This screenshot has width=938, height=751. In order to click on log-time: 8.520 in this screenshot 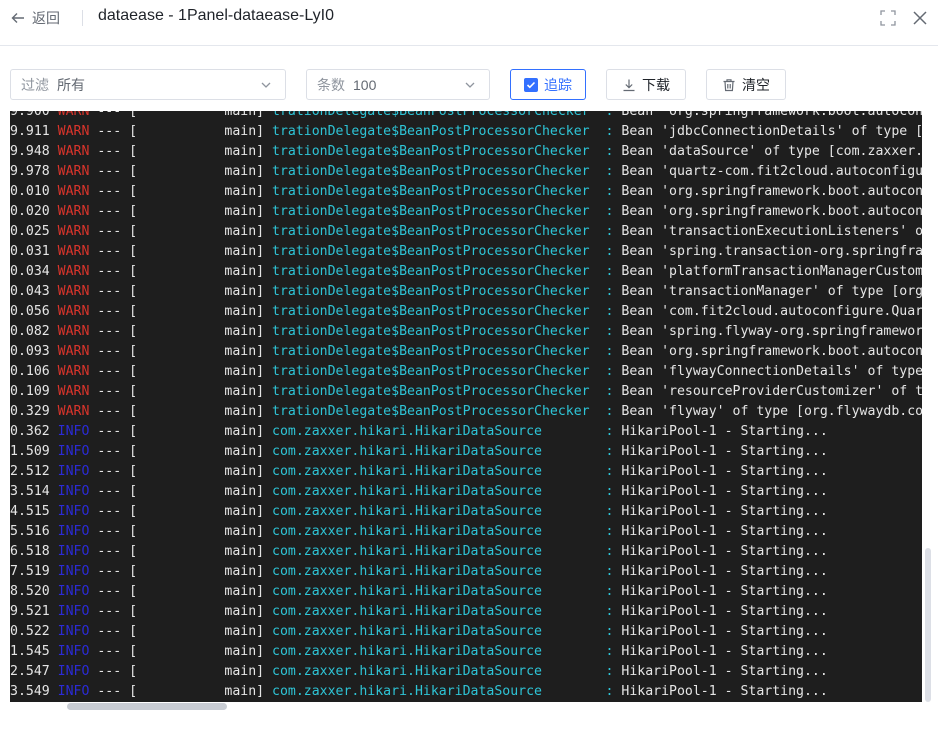, I will do `click(30, 591)`.